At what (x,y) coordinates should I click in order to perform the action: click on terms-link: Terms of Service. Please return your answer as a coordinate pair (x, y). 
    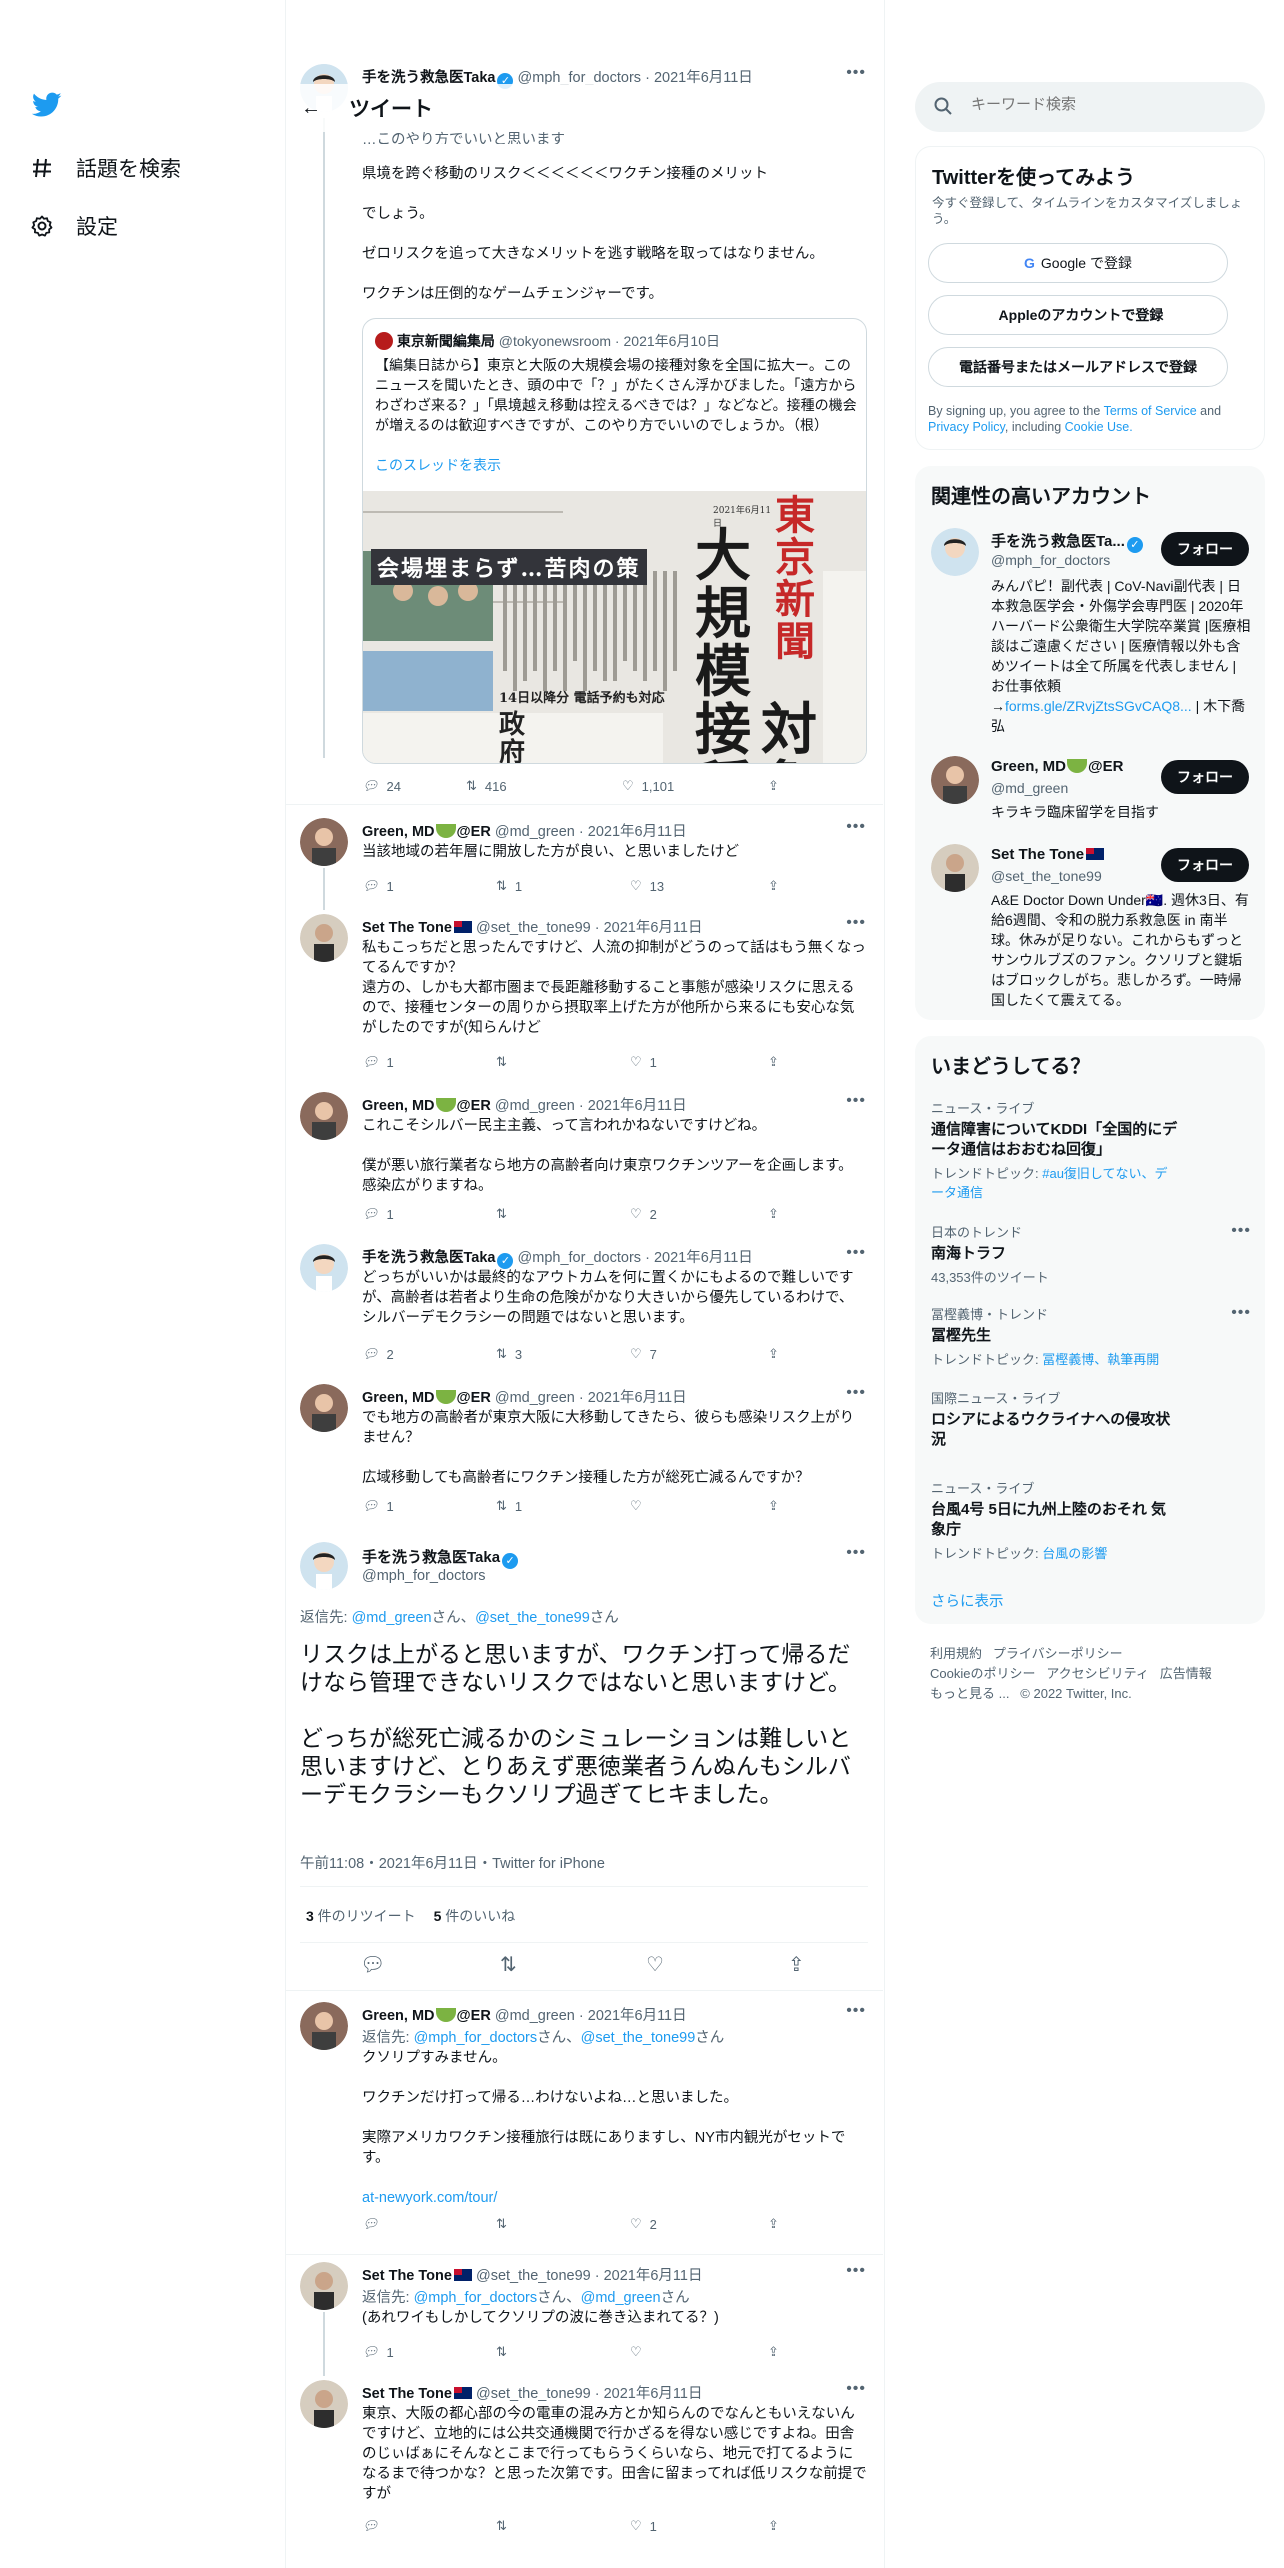
    Looking at the image, I should click on (1150, 411).